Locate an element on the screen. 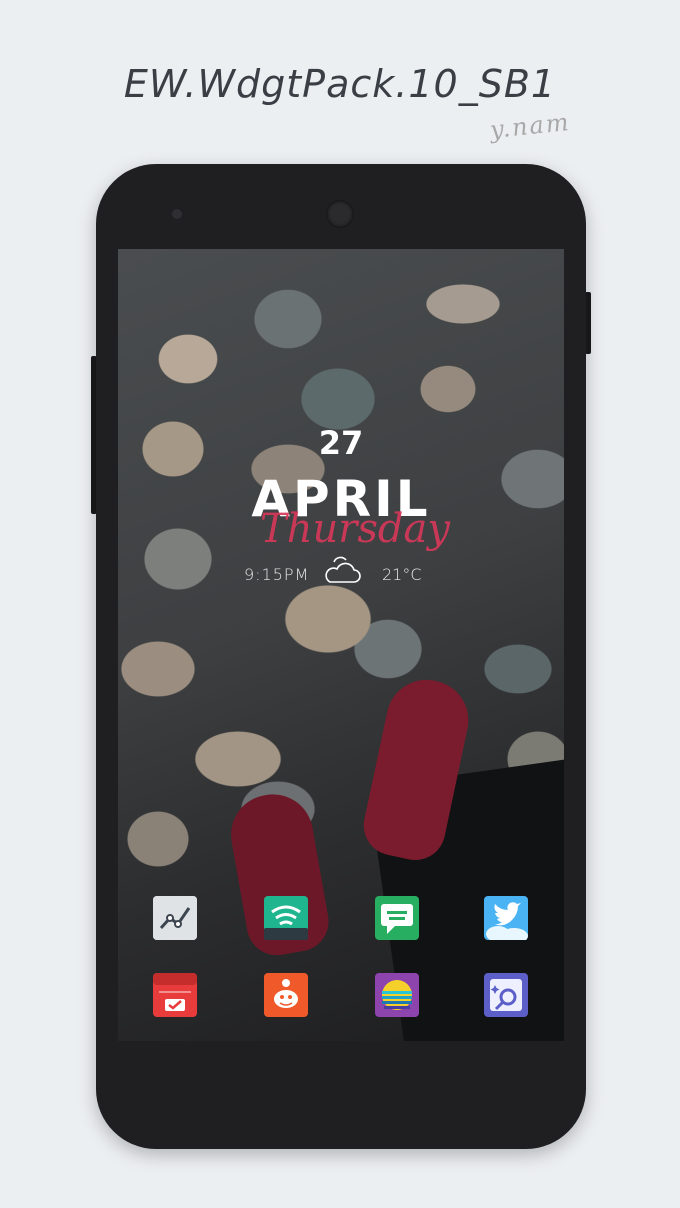  pack-title: EW.WdgtPack.10_SB1 is located at coordinates (340, 84).